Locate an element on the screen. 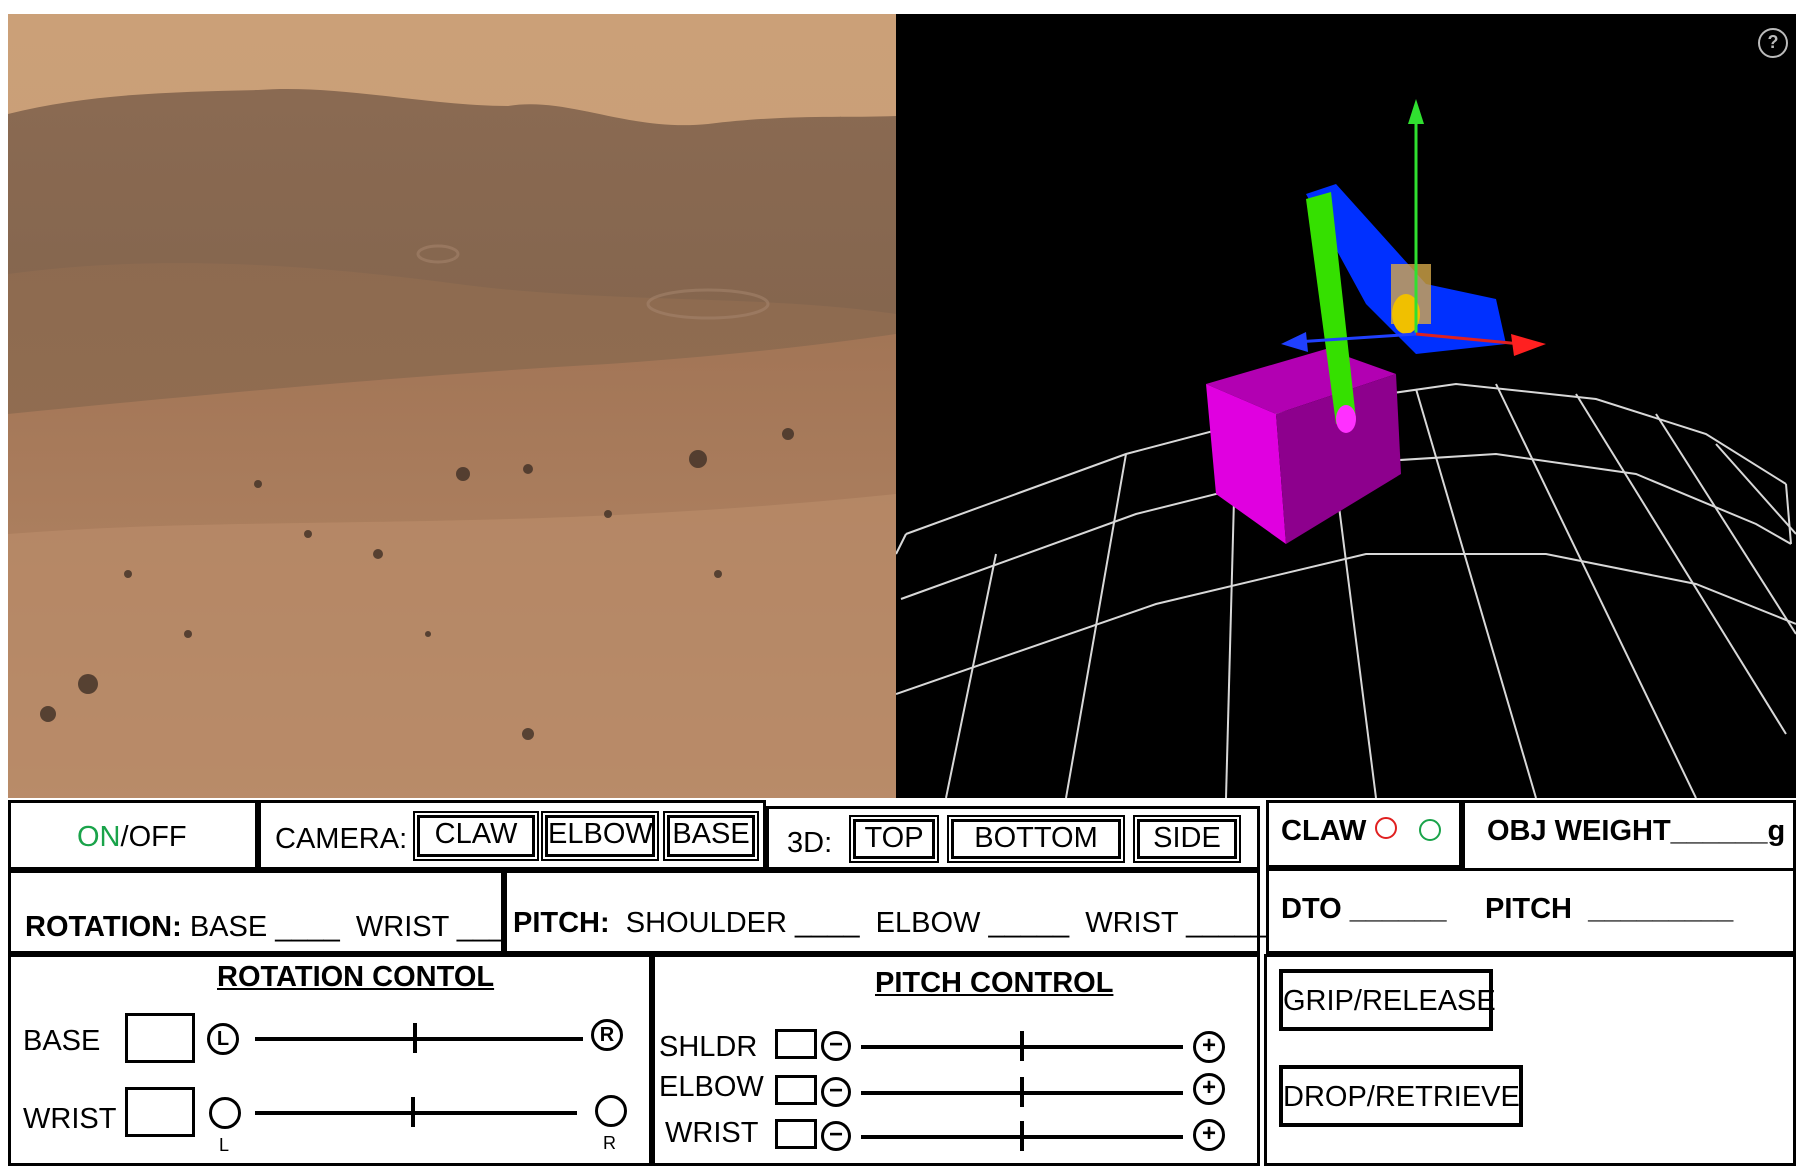 This screenshot has width=1800, height=1170. view3d-panel: 3D: TOP BOTTOM SIDE is located at coordinates (1013, 838).